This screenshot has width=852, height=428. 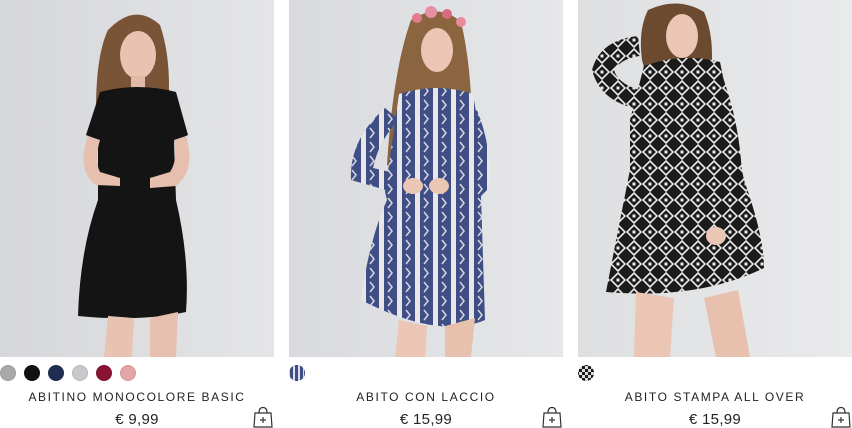 I want to click on product-name: ABITINO MONOCOLORE BASIC, so click(x=137, y=397).